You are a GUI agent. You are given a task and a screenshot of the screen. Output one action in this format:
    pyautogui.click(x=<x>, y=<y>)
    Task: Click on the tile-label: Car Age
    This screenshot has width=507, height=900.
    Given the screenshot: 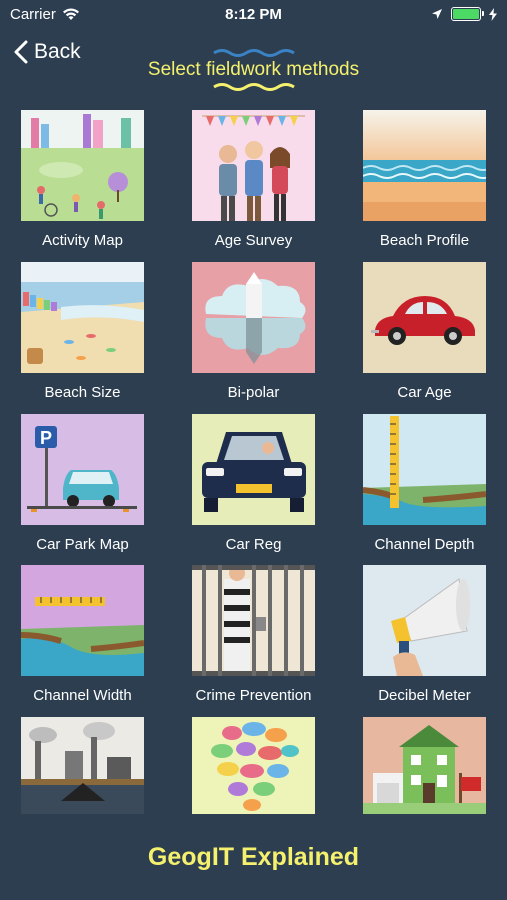 What is the action you would take?
    pyautogui.click(x=424, y=392)
    